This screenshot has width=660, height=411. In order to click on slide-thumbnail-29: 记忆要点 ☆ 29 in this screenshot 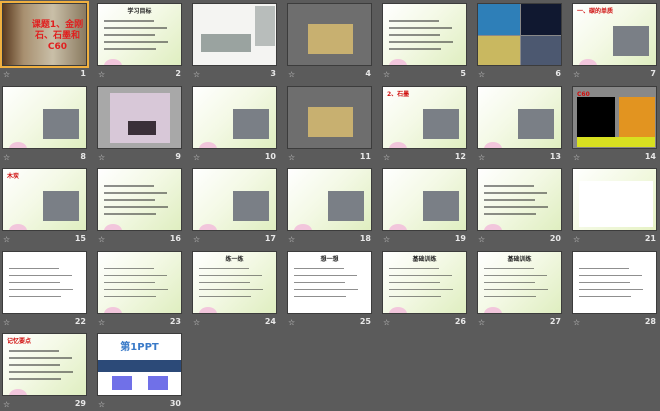, I will do `click(45, 372)`.